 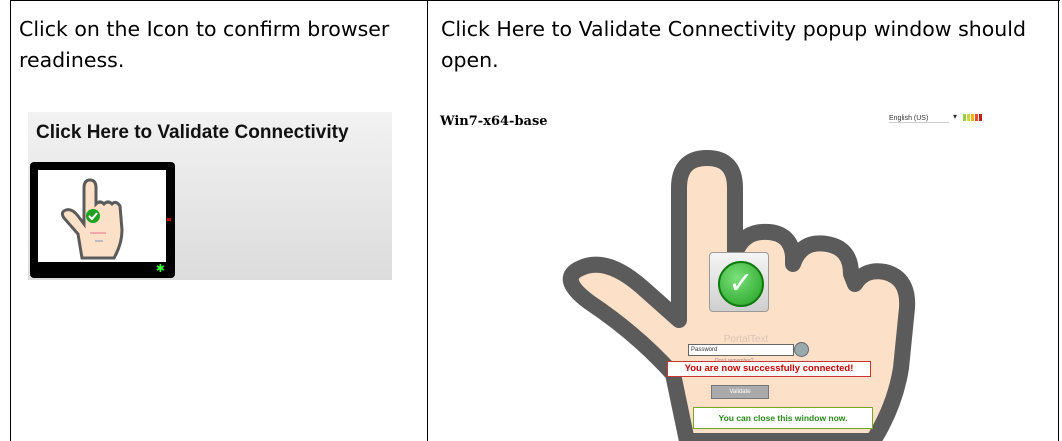 What do you see at coordinates (741, 350) in the screenshot?
I see `password-field: Password` at bounding box center [741, 350].